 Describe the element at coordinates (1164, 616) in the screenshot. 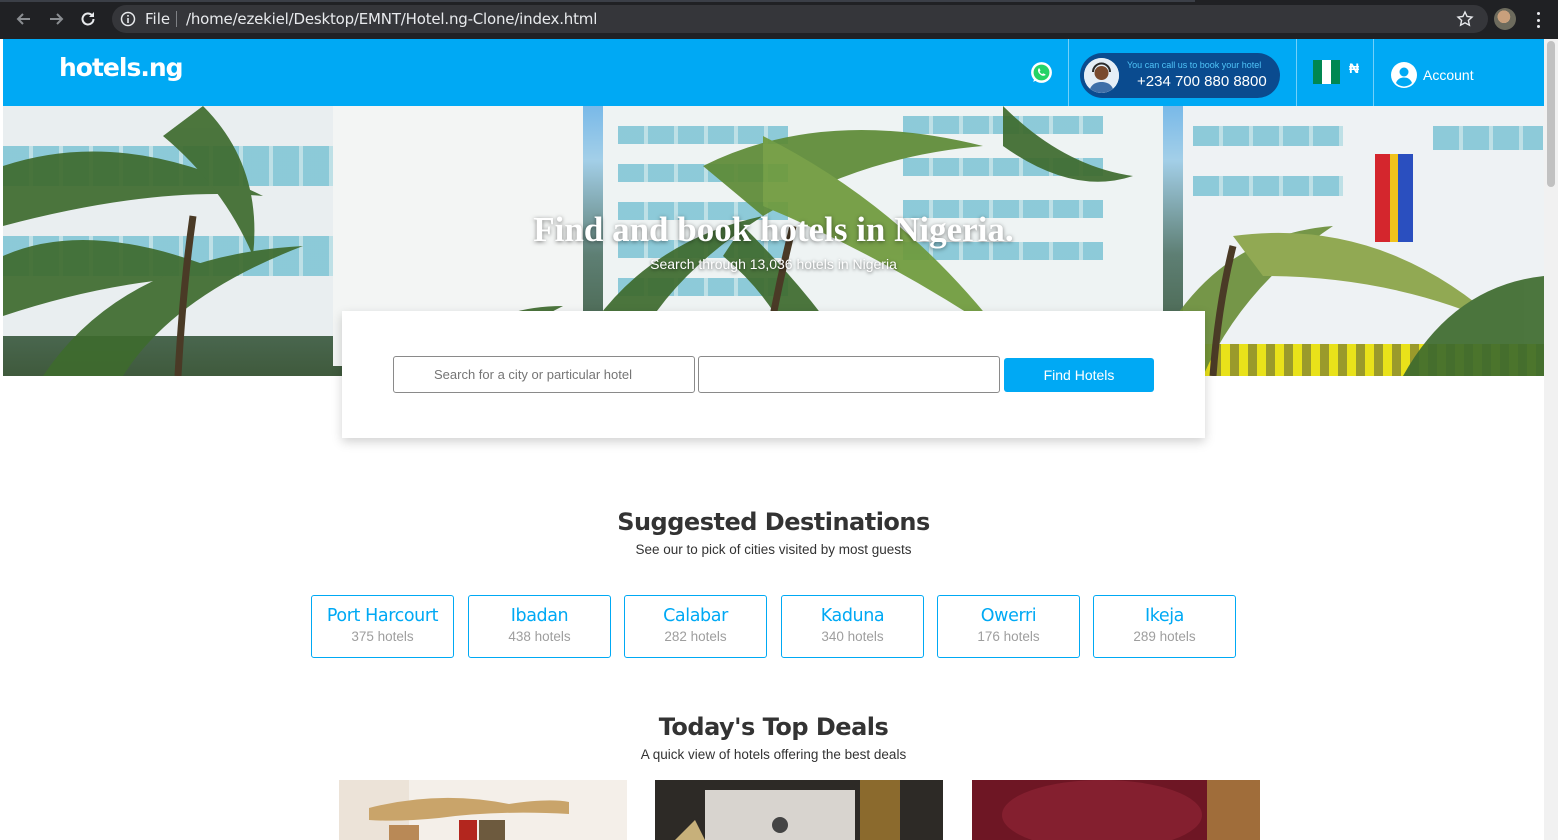

I see `destination-city: Ikeja` at that location.